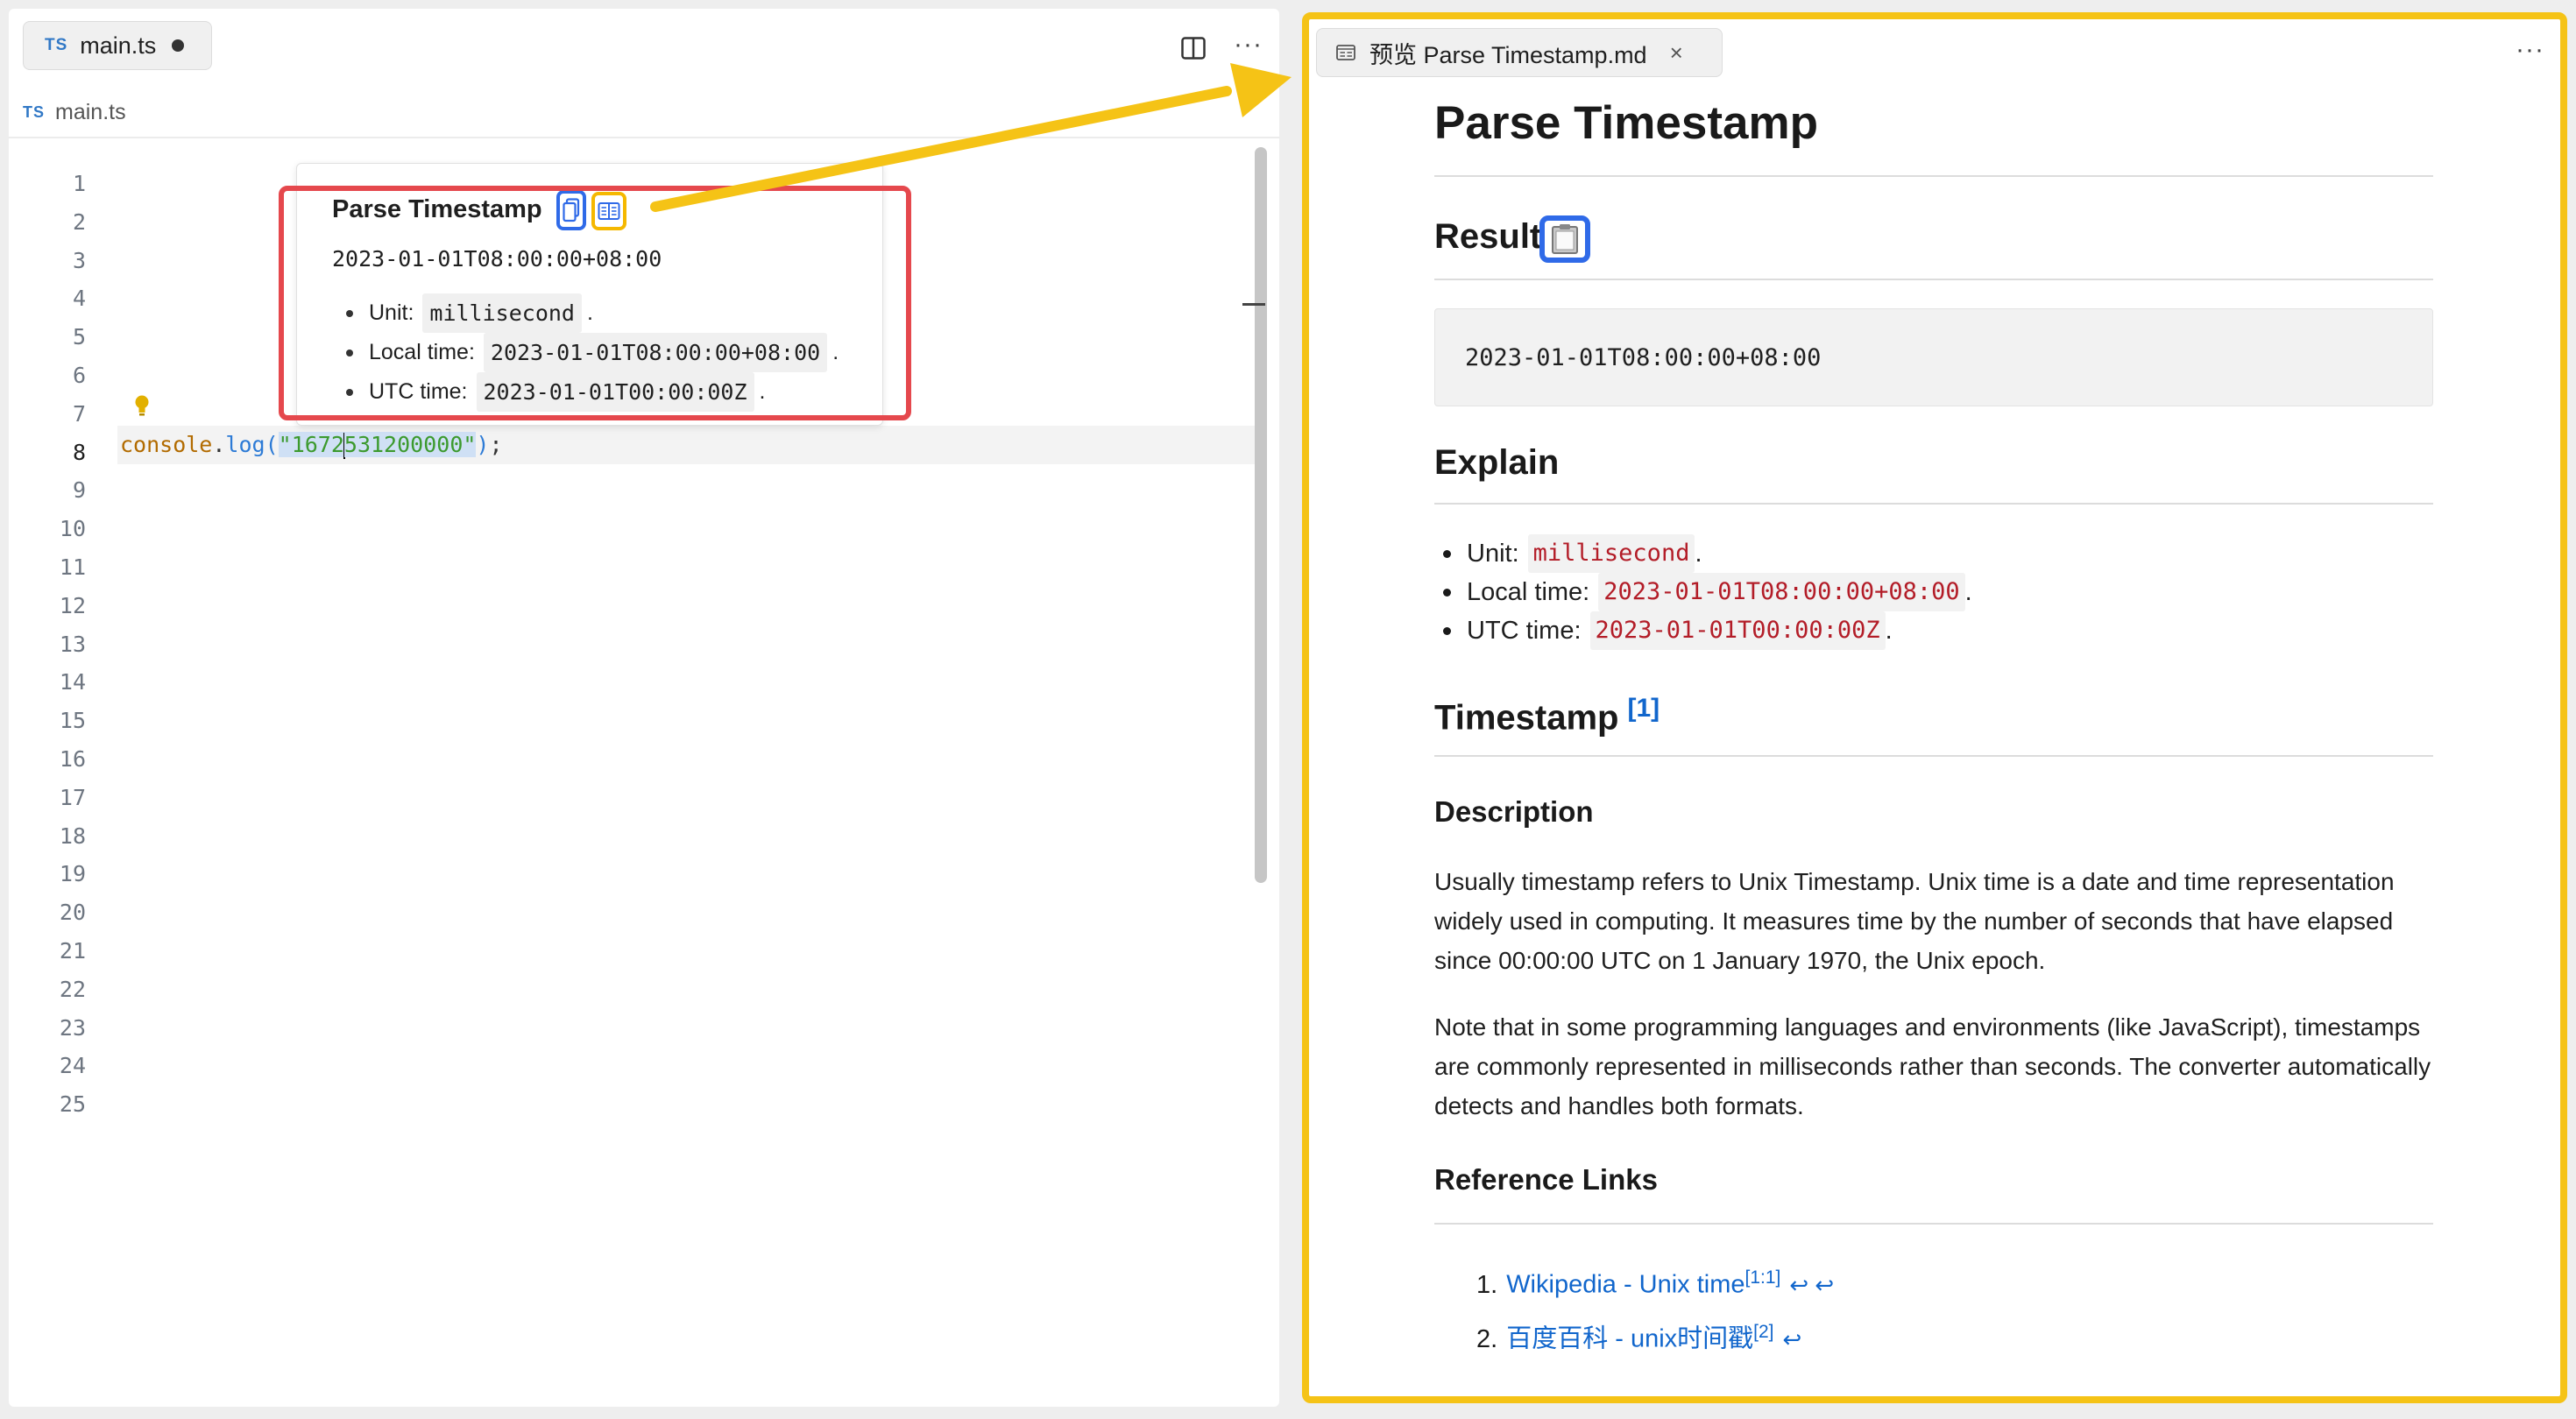  Describe the element at coordinates (1345, 52) in the screenshot. I see `preview-icon` at that location.